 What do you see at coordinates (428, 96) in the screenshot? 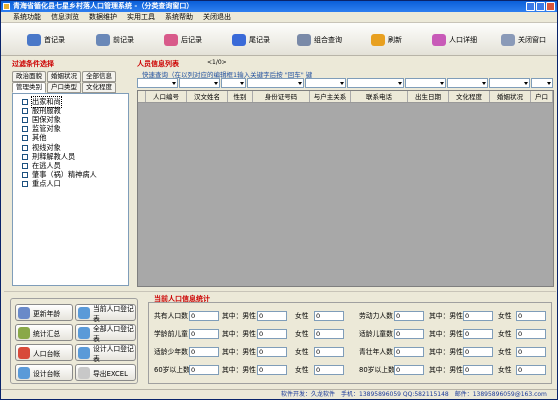
I see `col-header: 出生日期` at bounding box center [428, 96].